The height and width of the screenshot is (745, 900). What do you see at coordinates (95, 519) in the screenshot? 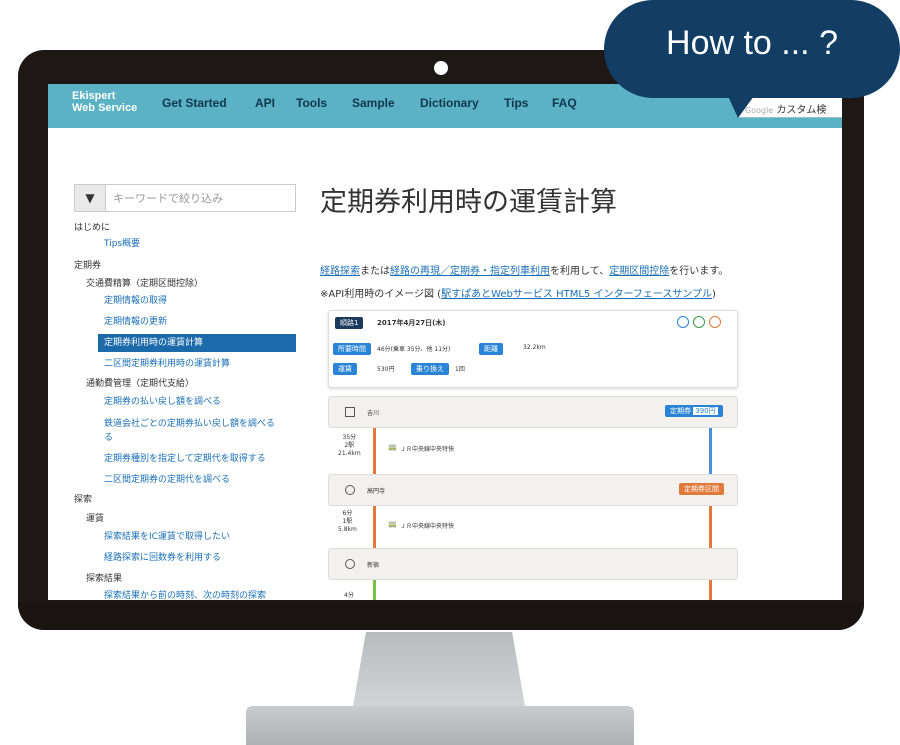
I see `sidebar-group-unchin: 運賃` at bounding box center [95, 519].